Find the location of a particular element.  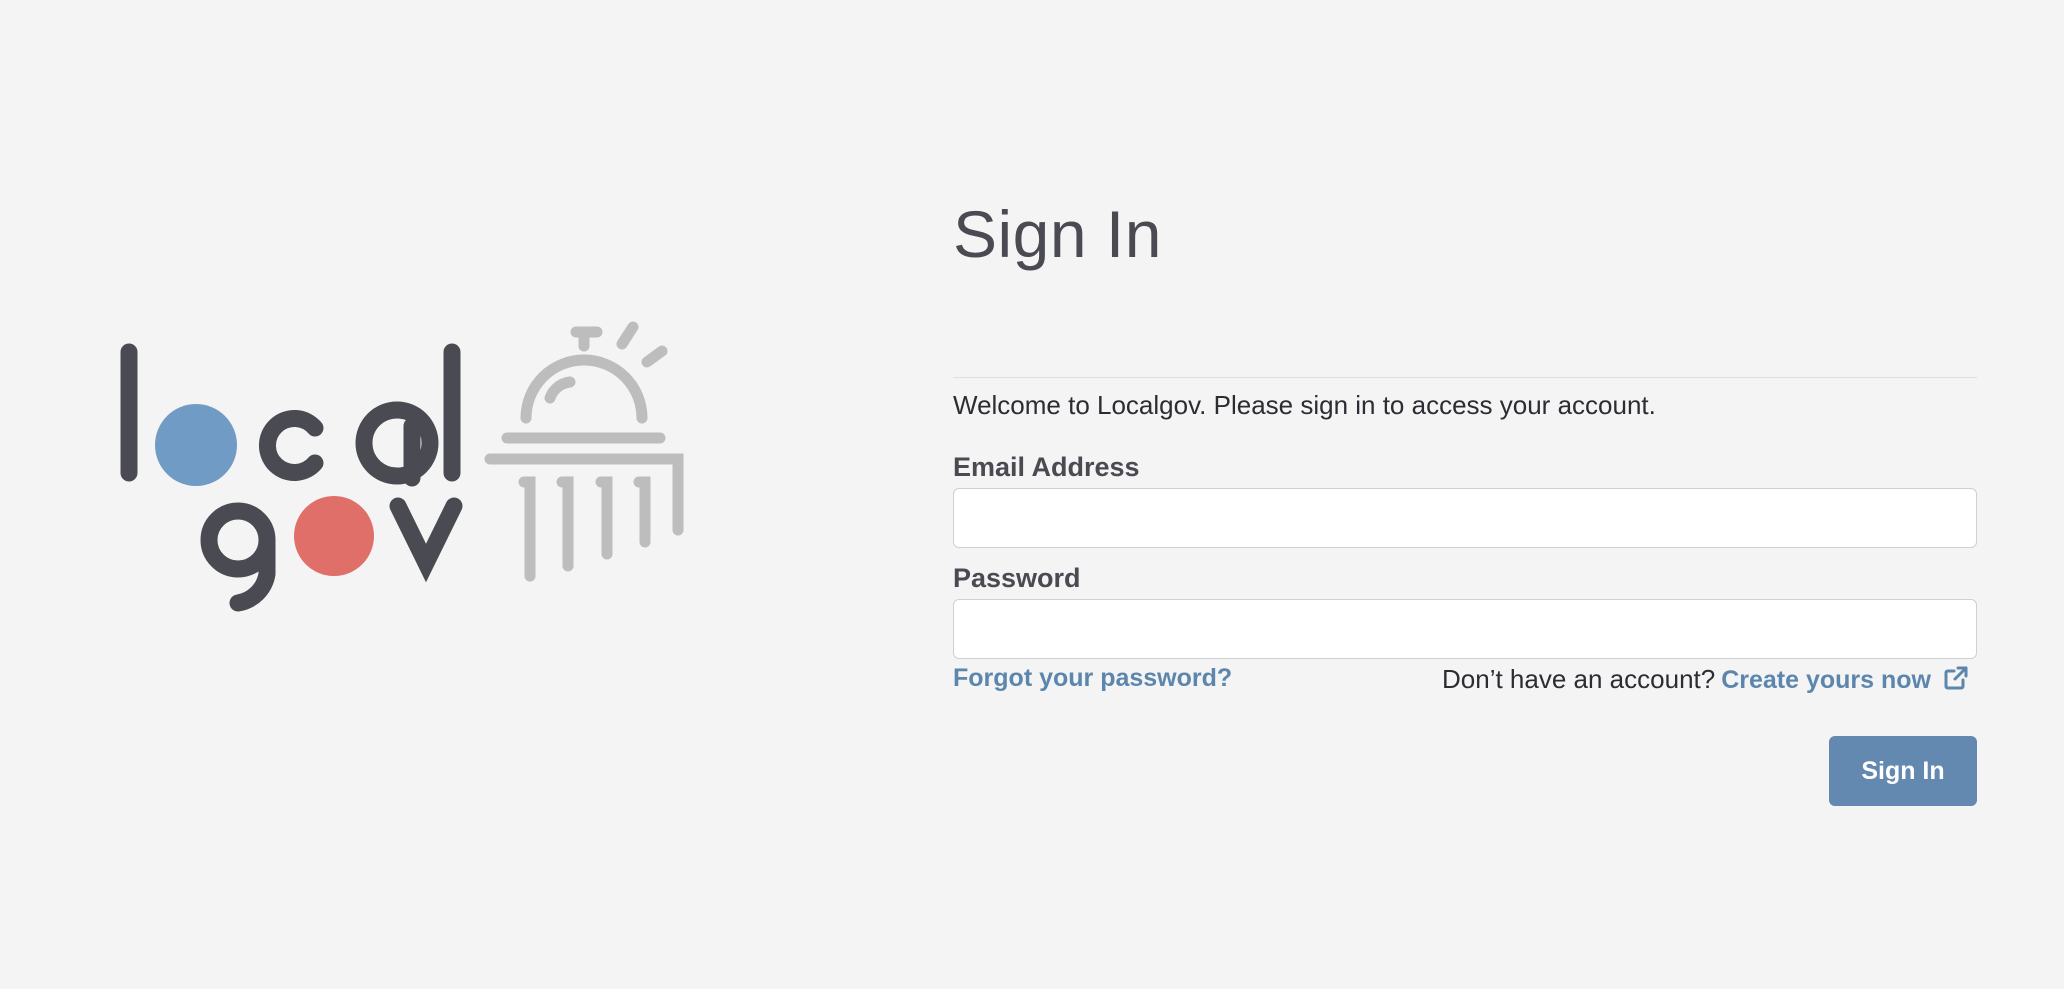

localgov-logo is located at coordinates (400, 468).